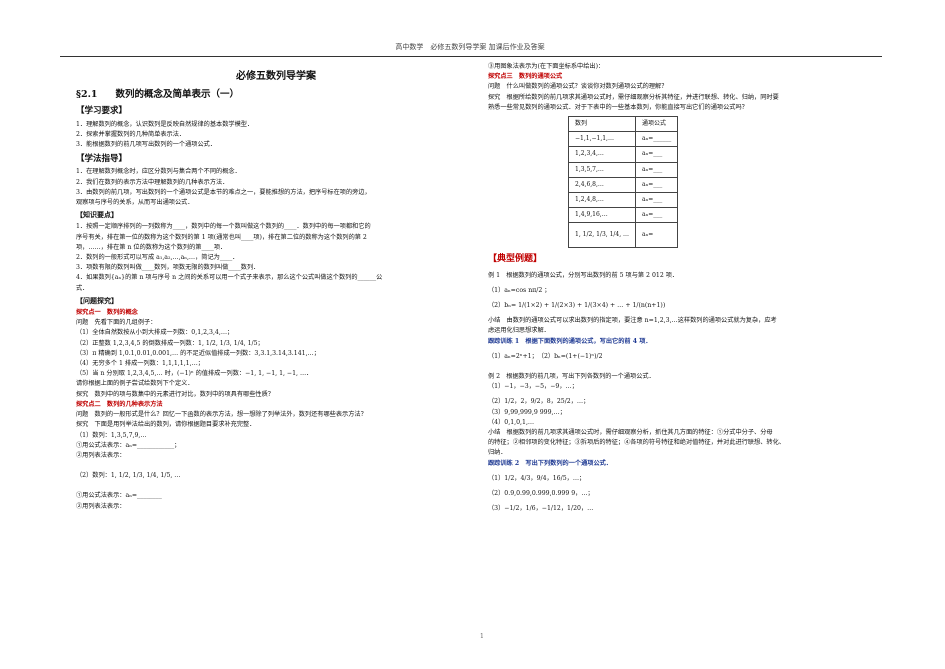 The image size is (945, 669). What do you see at coordinates (135, 203) in the screenshot?
I see `guide-item: 观察项与序号的关系，从而写出通项公式．` at bounding box center [135, 203].